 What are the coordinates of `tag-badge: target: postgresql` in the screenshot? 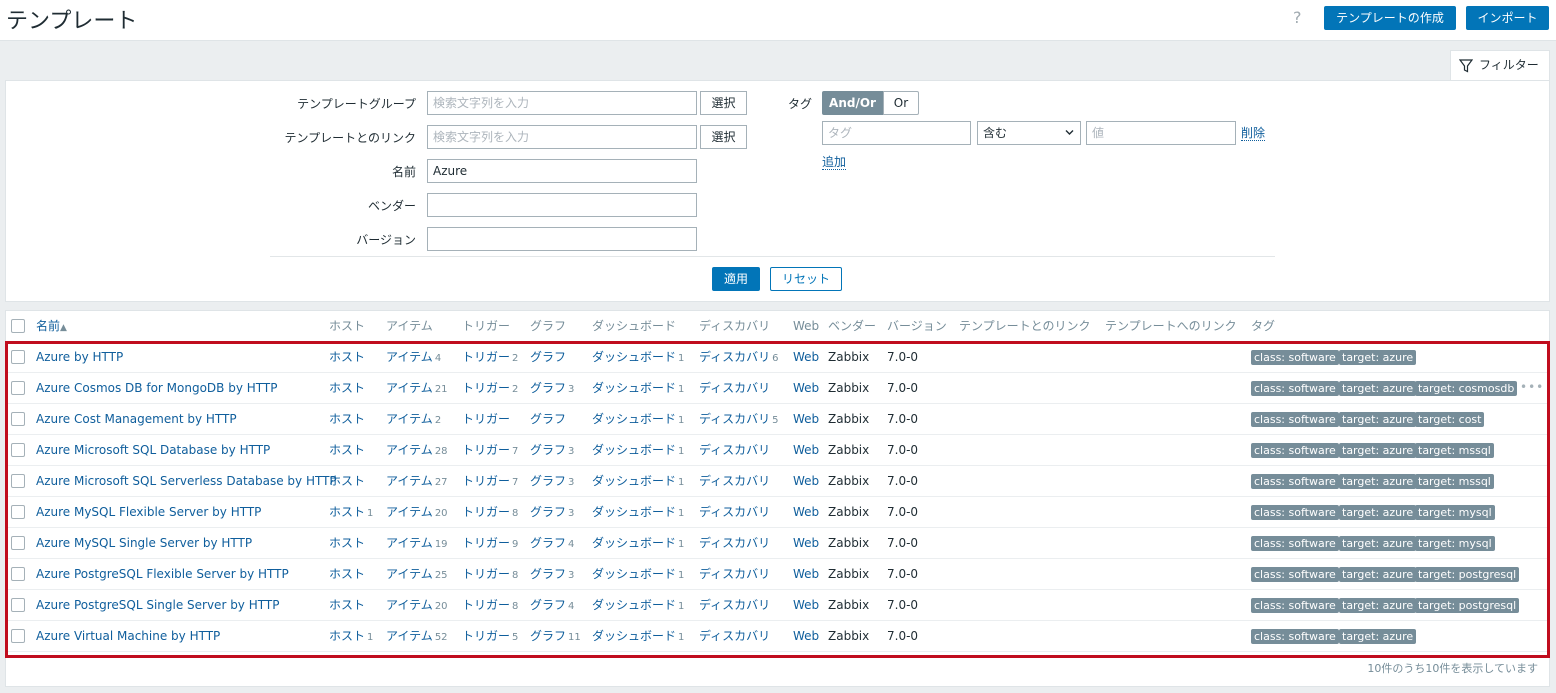 It's located at (1467, 605).